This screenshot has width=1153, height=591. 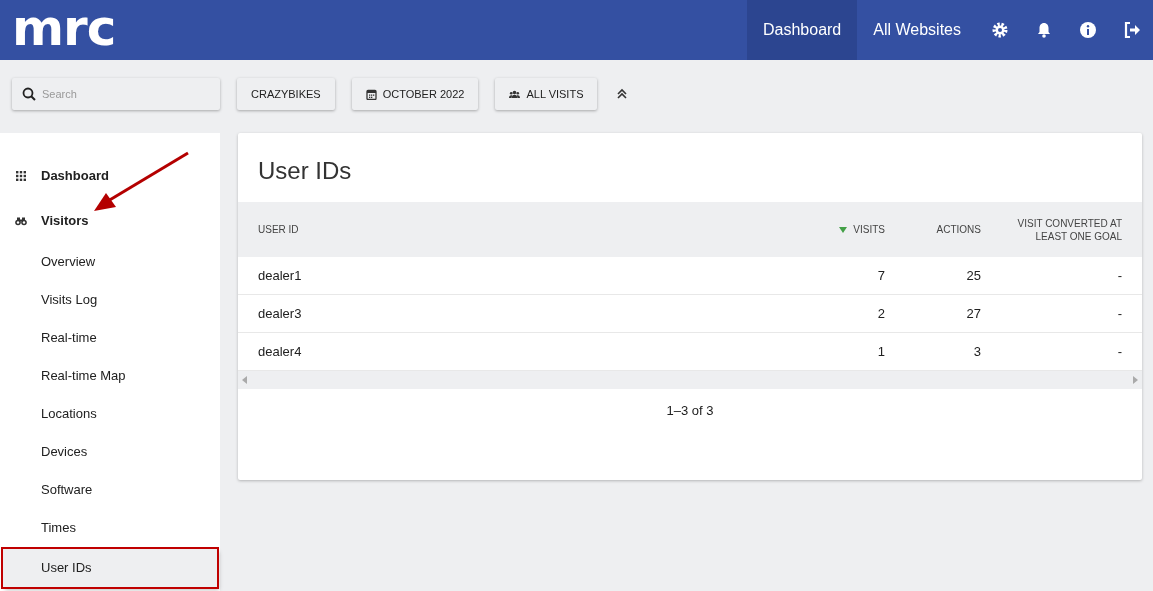 What do you see at coordinates (958, 229) in the screenshot?
I see `column-header: ACTIONS` at bounding box center [958, 229].